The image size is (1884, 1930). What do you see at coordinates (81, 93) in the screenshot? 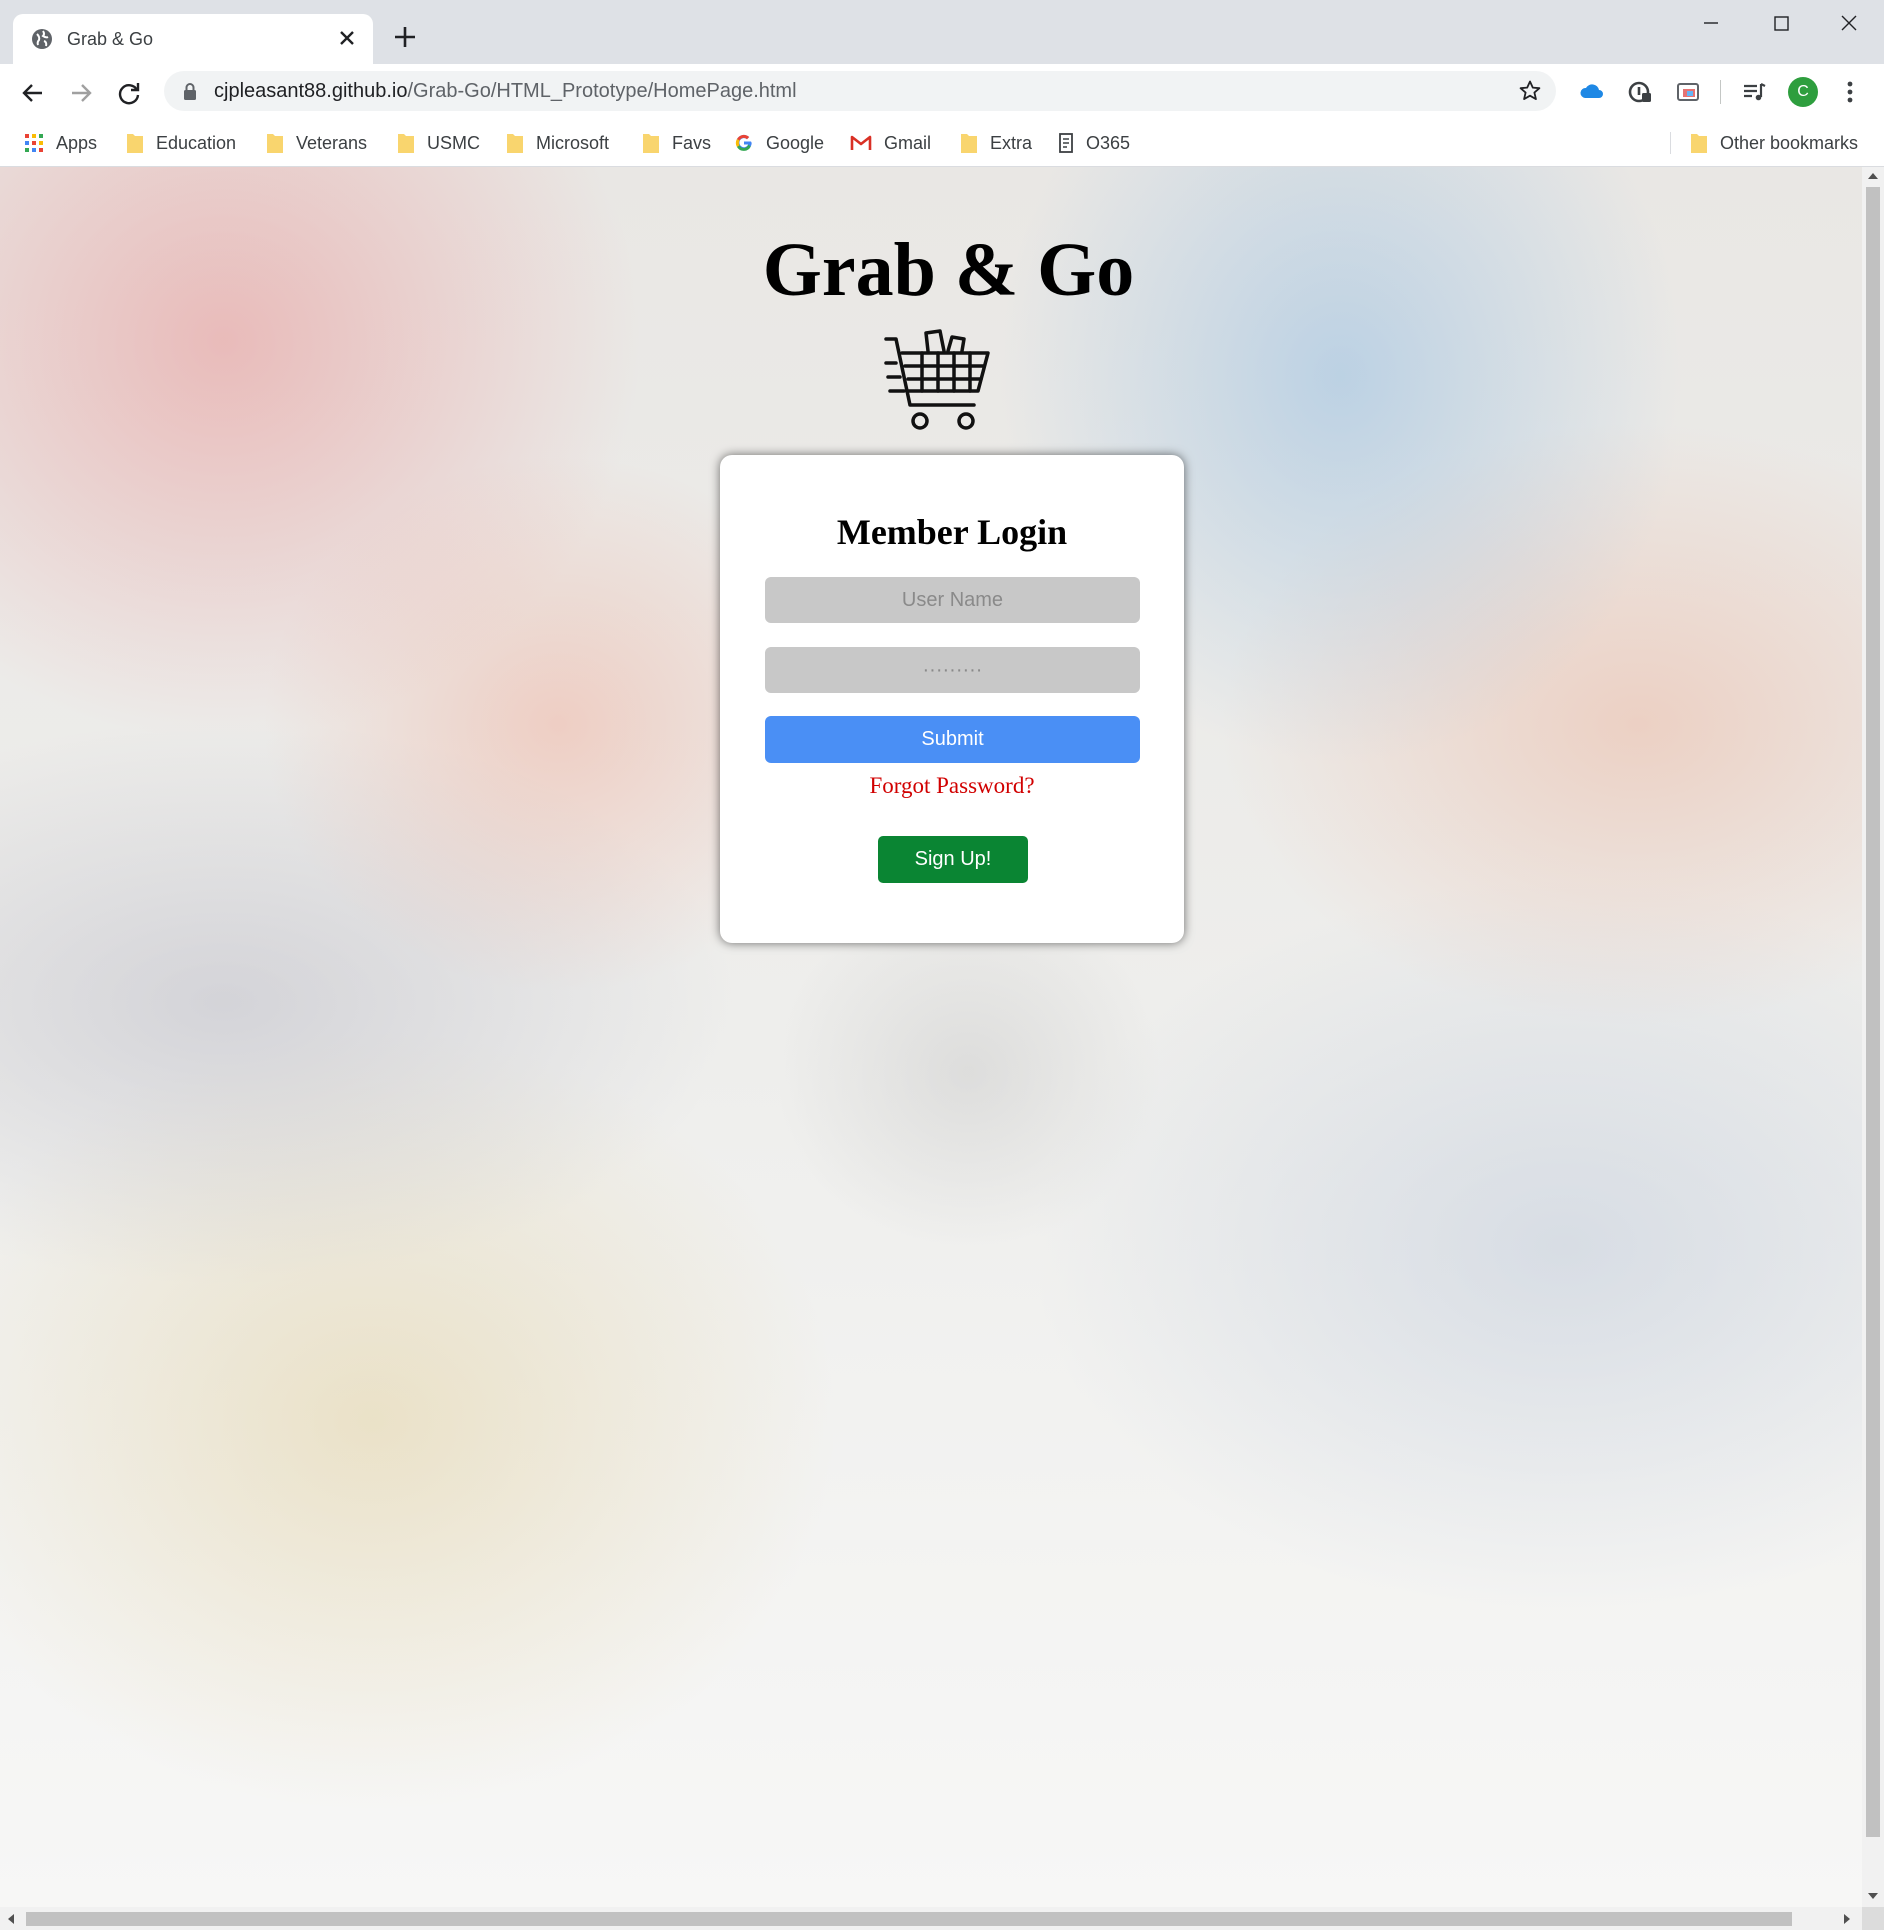
I see `forward-arrow-icon` at bounding box center [81, 93].